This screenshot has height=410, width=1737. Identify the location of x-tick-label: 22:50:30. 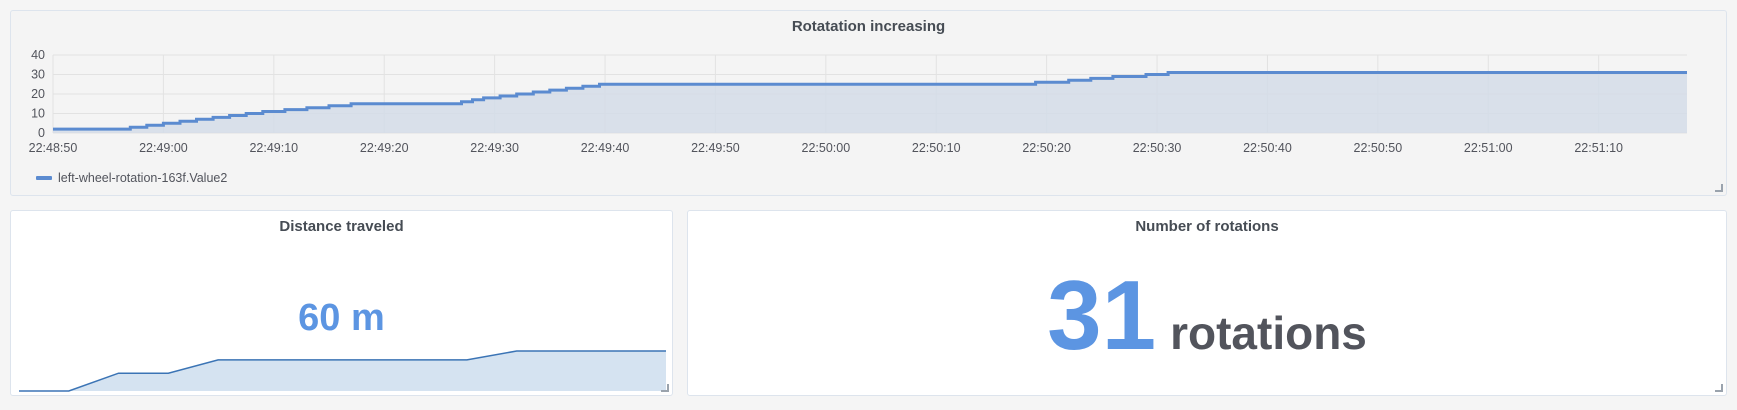
(1157, 148).